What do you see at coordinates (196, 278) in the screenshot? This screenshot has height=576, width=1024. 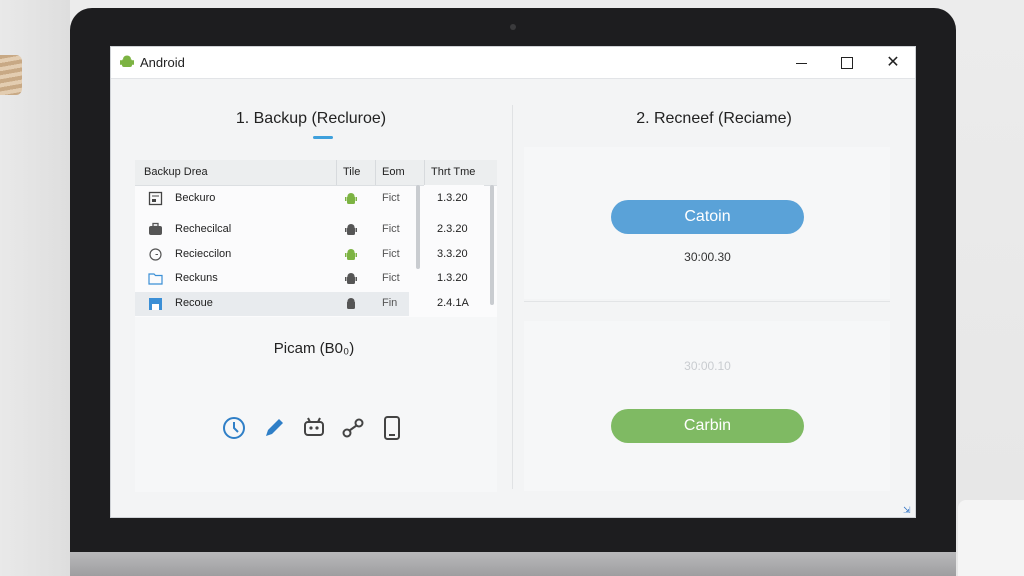 I see `row-name: Reckuns` at bounding box center [196, 278].